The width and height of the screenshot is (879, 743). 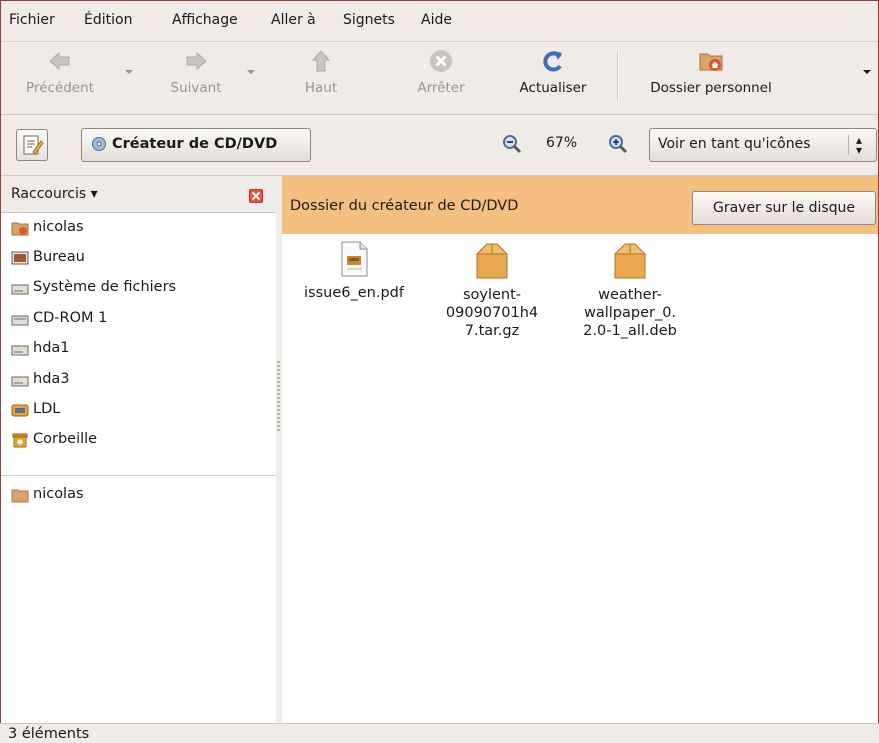 I want to click on home-button: Dossier personnel, so click(x=711, y=72).